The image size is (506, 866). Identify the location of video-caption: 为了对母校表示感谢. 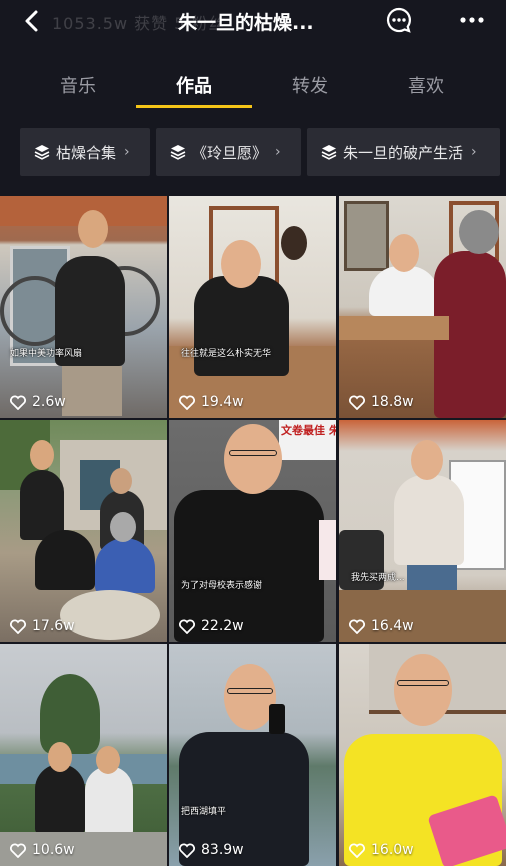
(222, 586).